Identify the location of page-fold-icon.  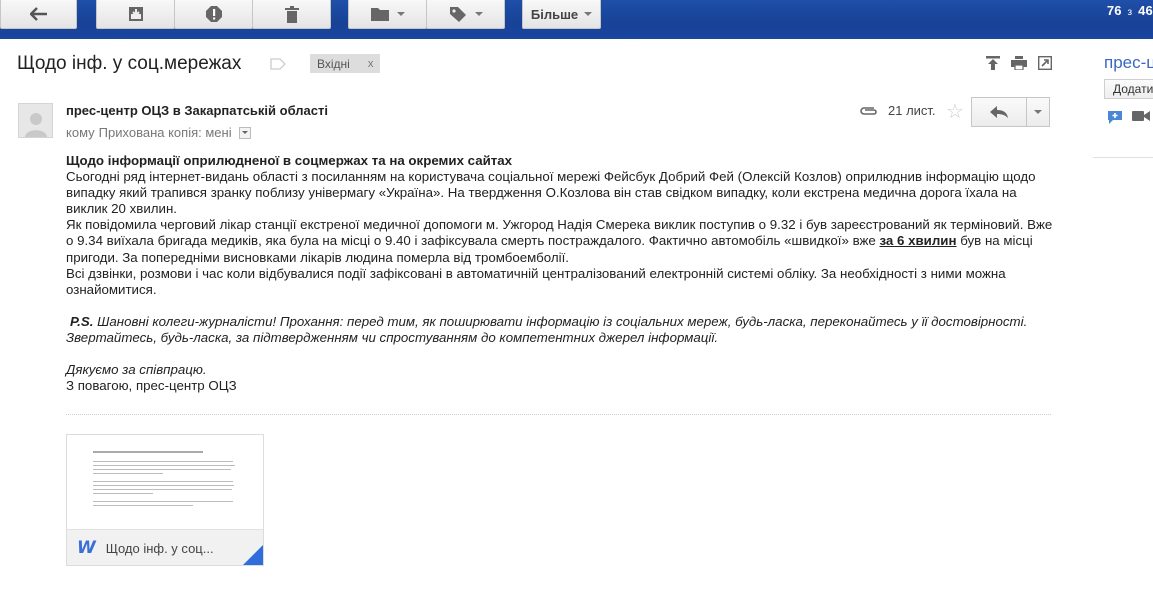
(253, 555).